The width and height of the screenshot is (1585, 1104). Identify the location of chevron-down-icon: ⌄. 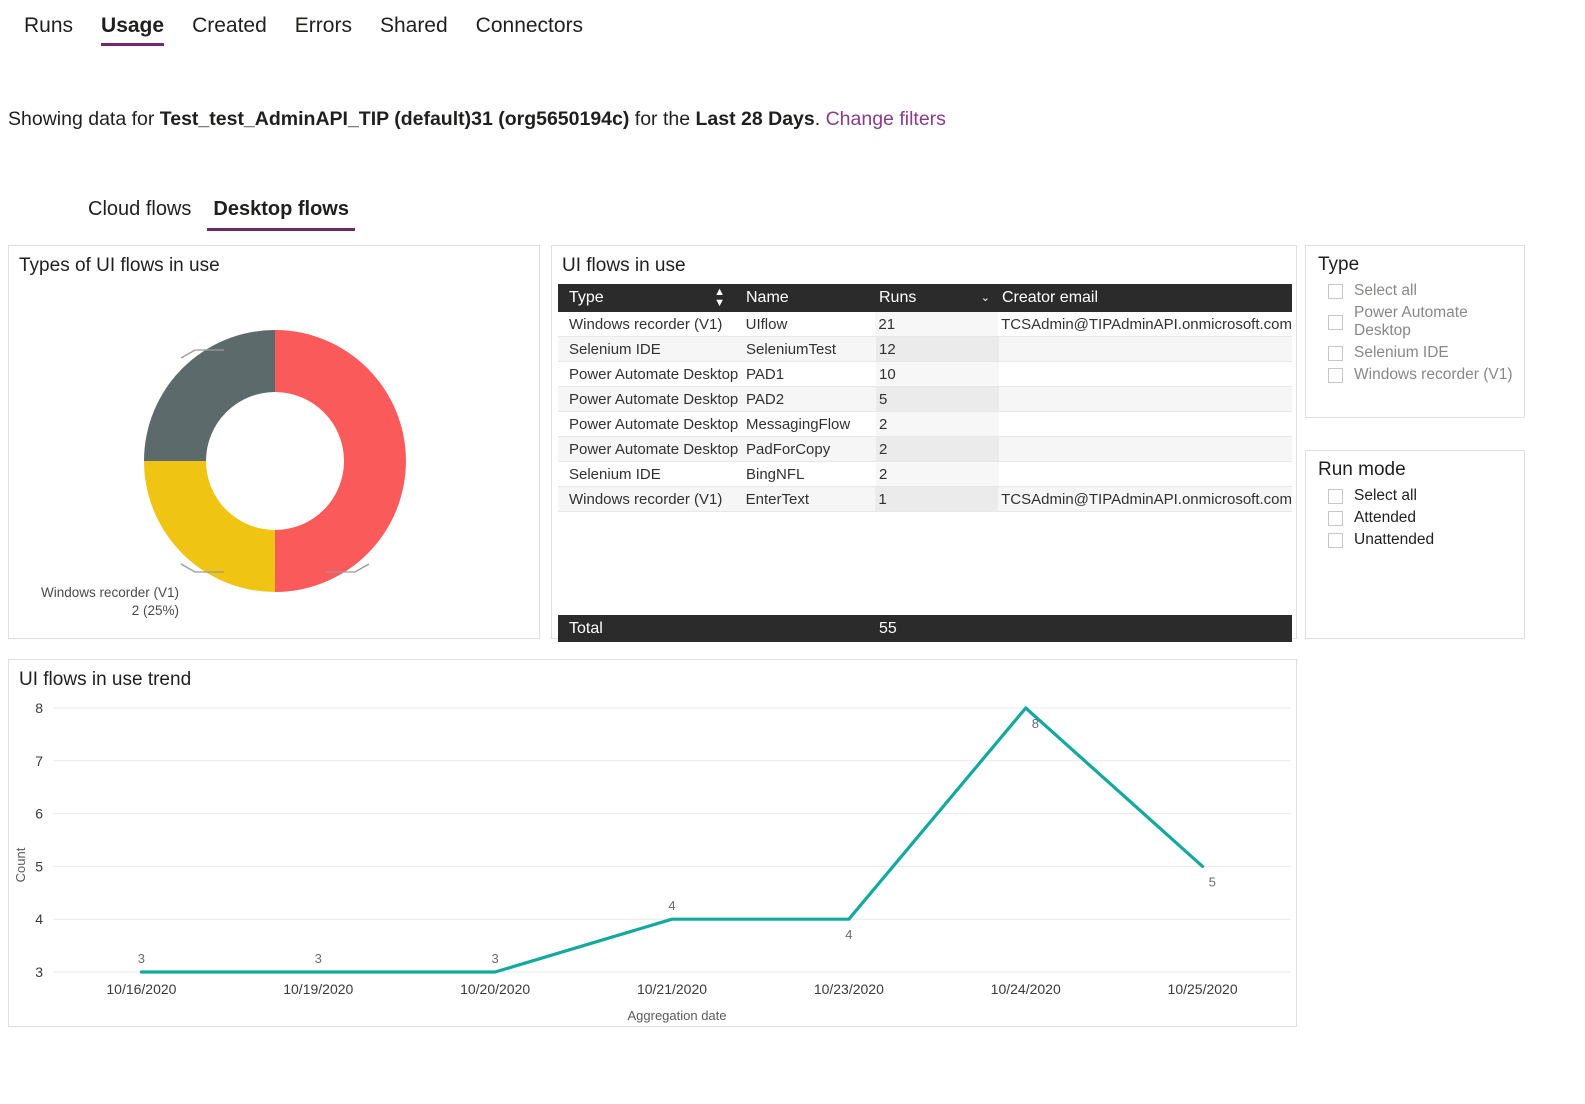
(985, 298).